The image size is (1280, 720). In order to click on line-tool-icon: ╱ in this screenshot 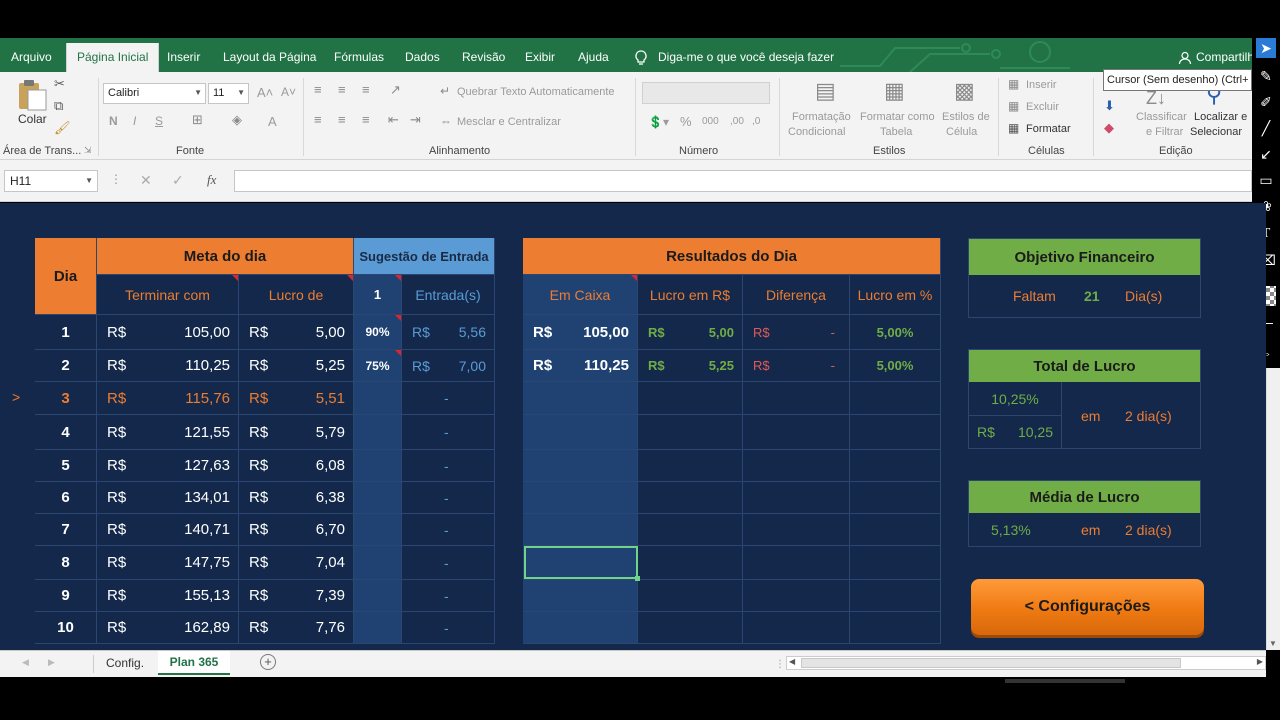, I will do `click(1266, 128)`.